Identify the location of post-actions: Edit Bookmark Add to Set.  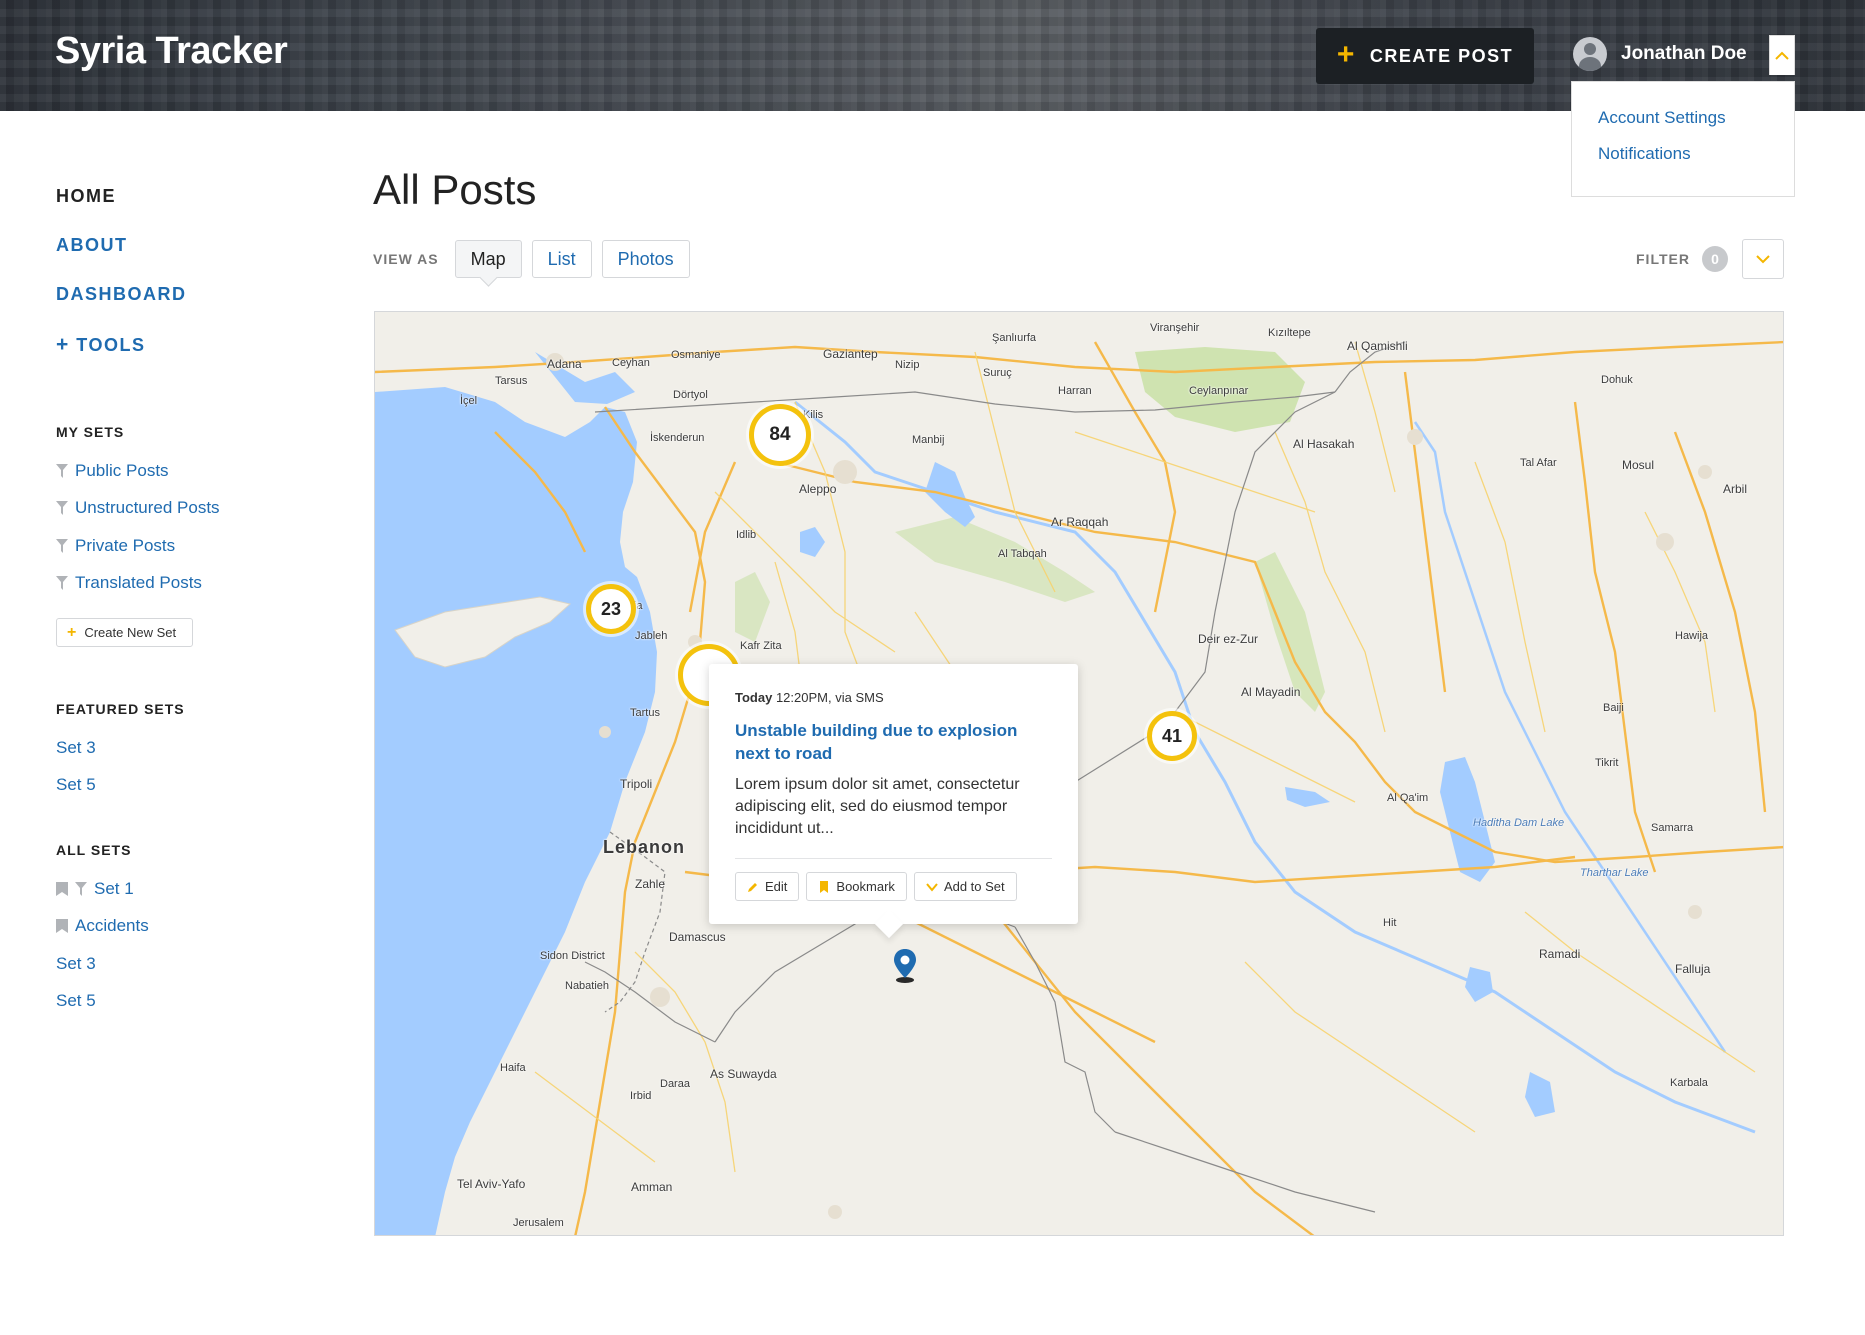
(893, 886).